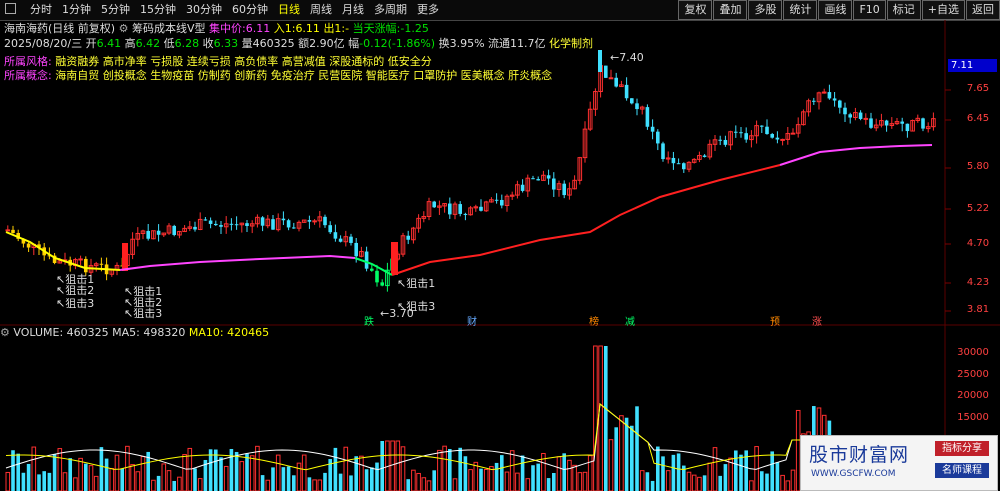 The image size is (1000, 491). What do you see at coordinates (962, 448) in the screenshot?
I see `badge-indicator-share: 指标分享` at bounding box center [962, 448].